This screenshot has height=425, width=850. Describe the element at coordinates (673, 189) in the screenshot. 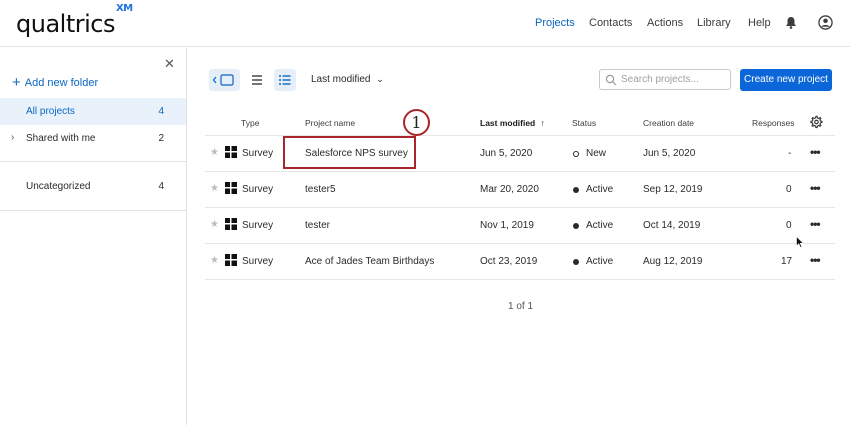

I see `row-creation-date: Sep 12, 2019` at that location.